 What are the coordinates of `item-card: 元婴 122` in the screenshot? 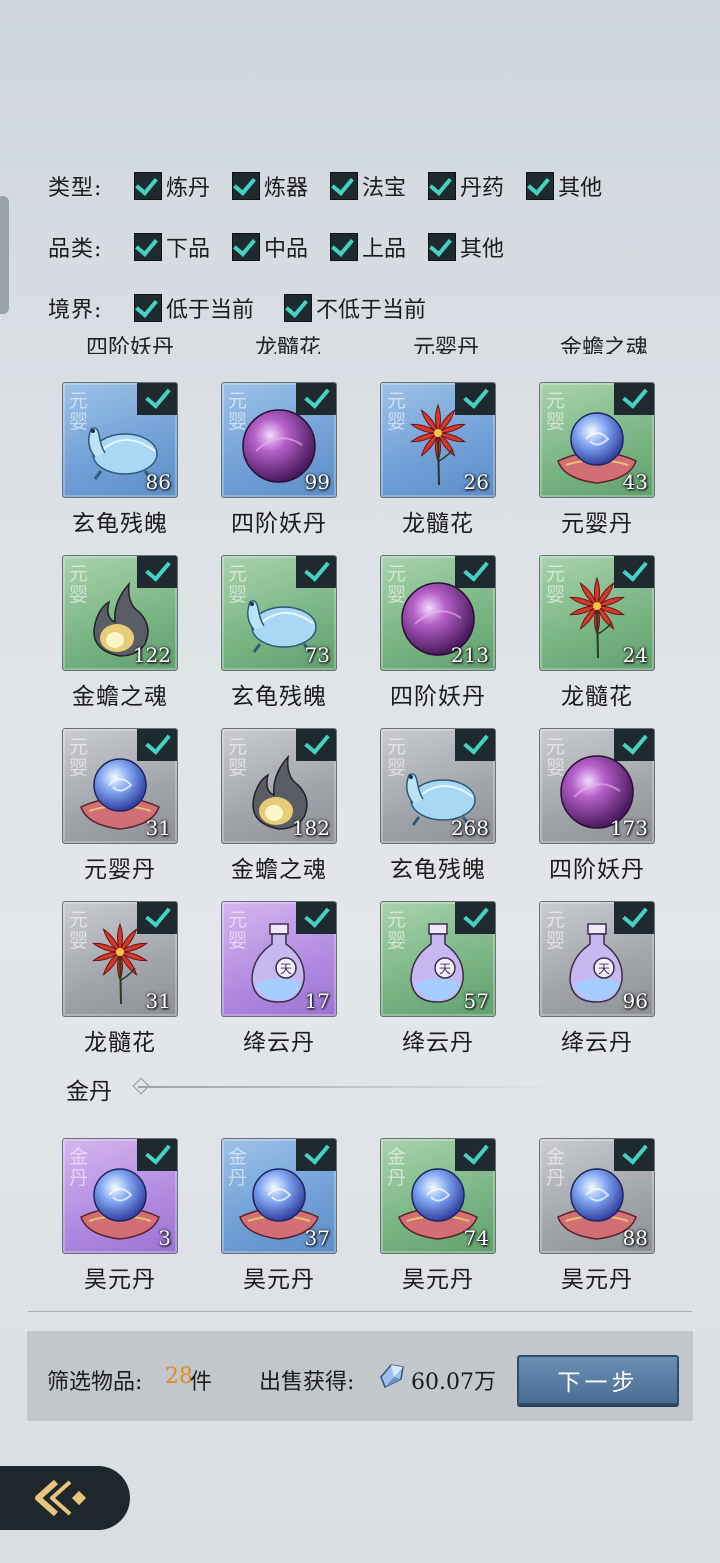 It's located at (120, 613).